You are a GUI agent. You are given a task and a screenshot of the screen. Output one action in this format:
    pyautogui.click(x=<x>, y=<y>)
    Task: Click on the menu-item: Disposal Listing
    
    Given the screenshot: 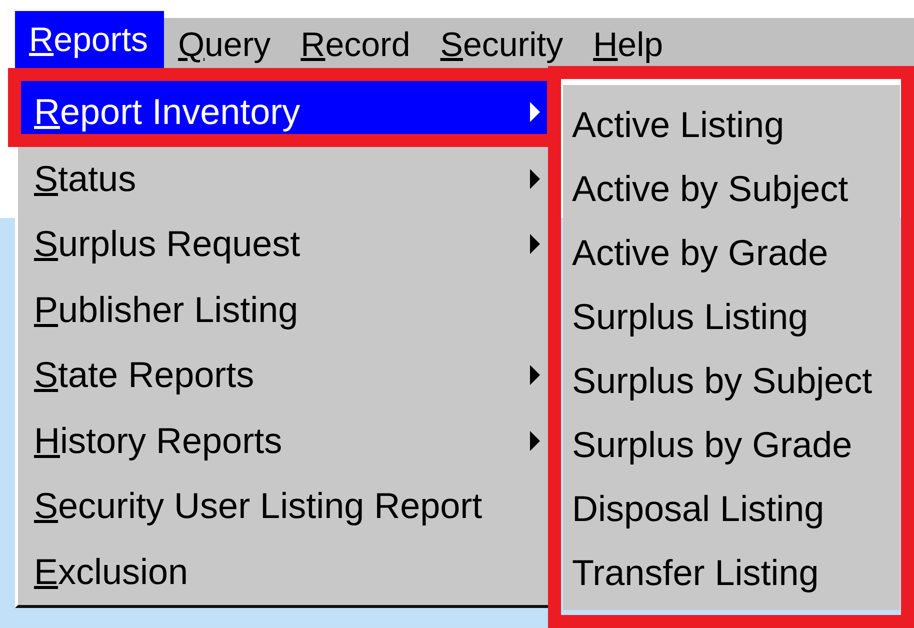 What is the action you would take?
    pyautogui.click(x=731, y=509)
    